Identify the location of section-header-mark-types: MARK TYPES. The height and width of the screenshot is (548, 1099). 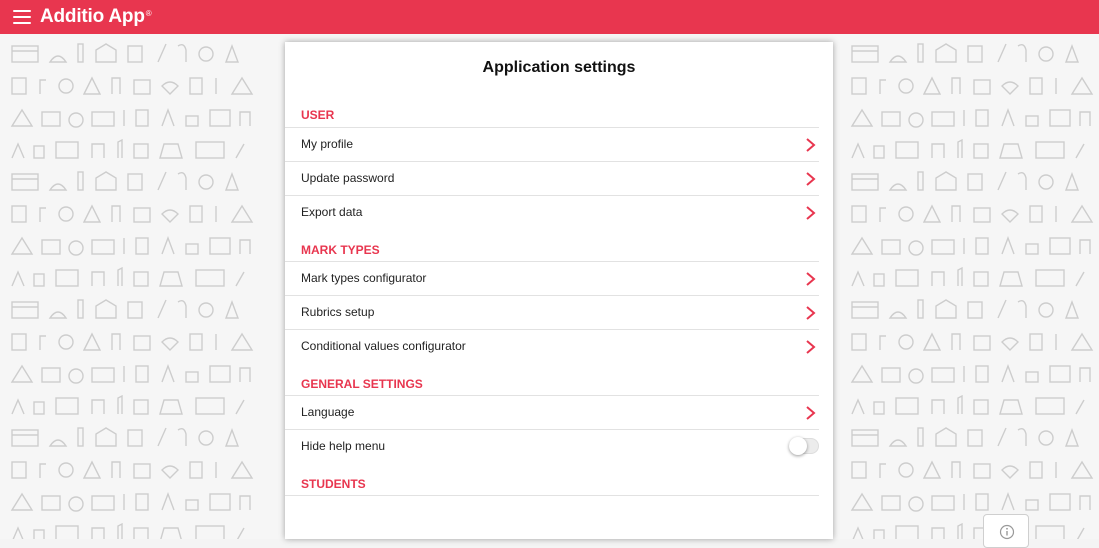
(552, 245).